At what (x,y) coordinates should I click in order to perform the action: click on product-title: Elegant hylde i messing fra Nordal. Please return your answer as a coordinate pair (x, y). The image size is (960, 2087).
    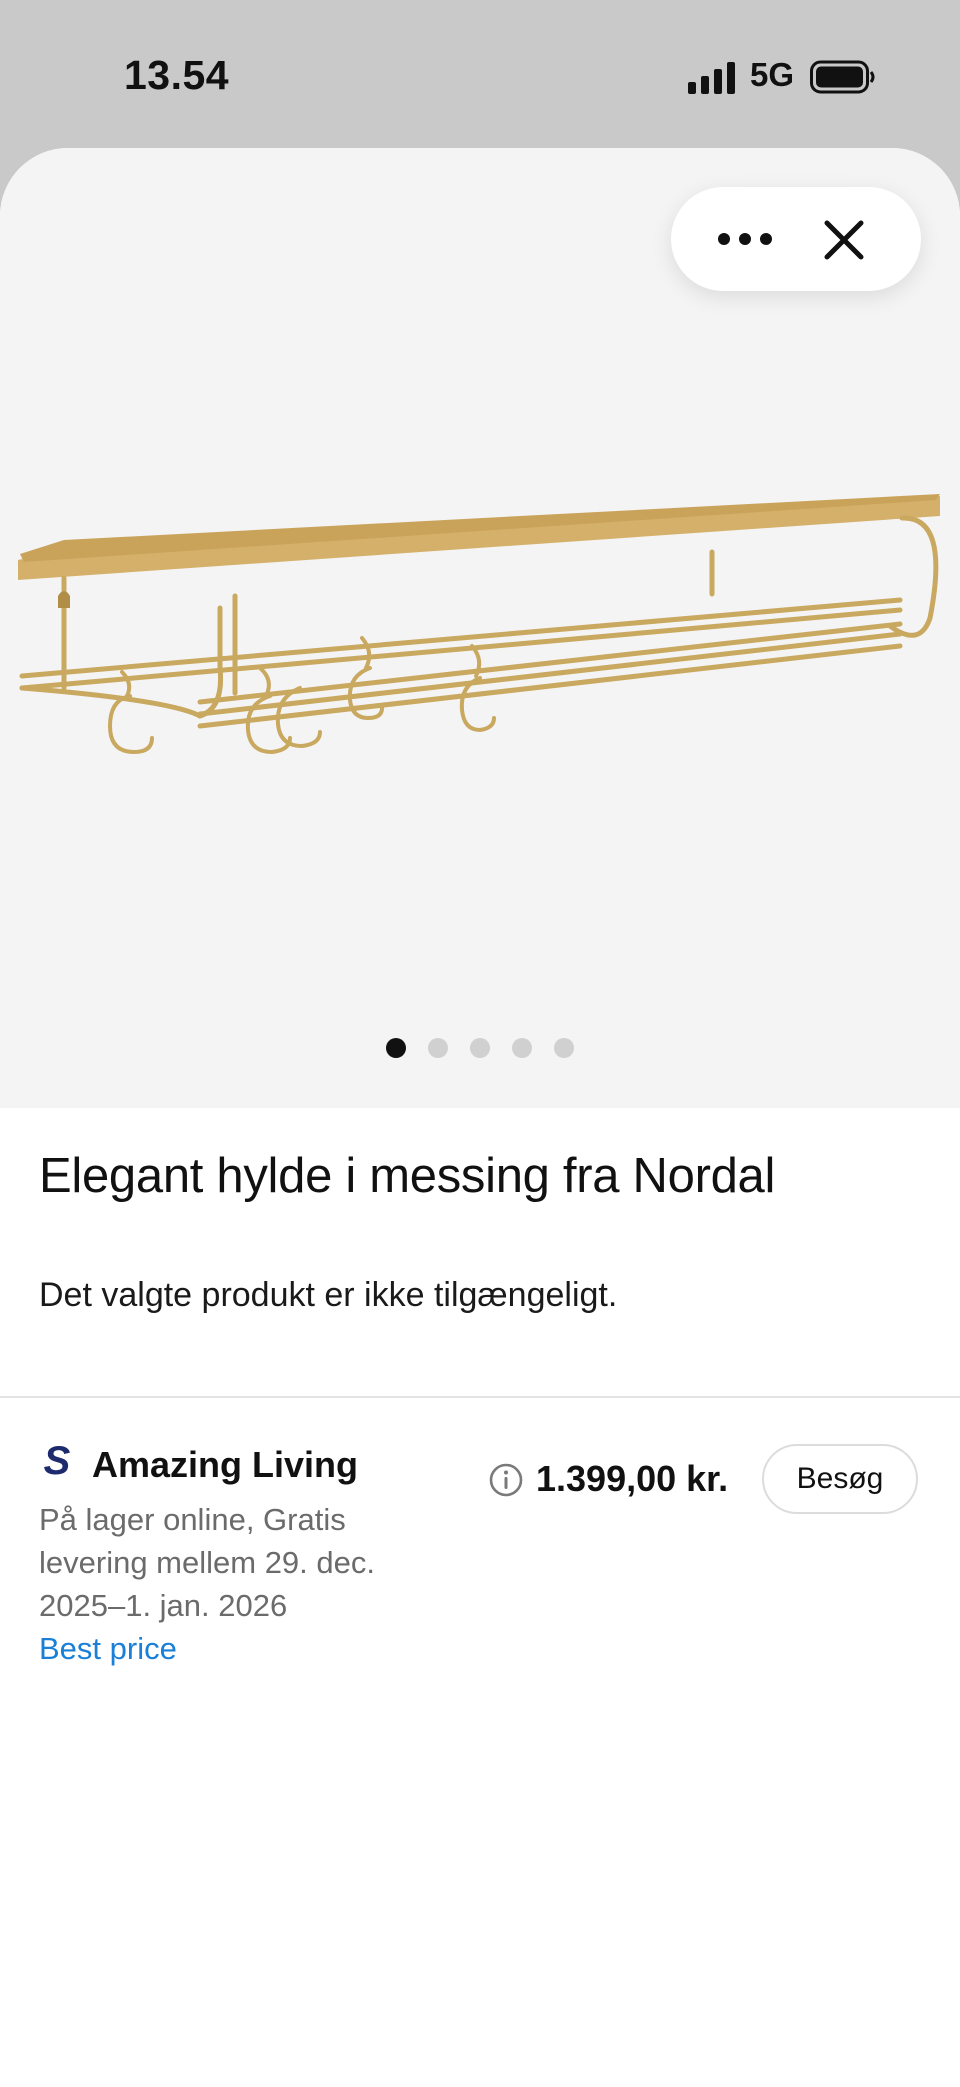
    Looking at the image, I should click on (407, 1176).